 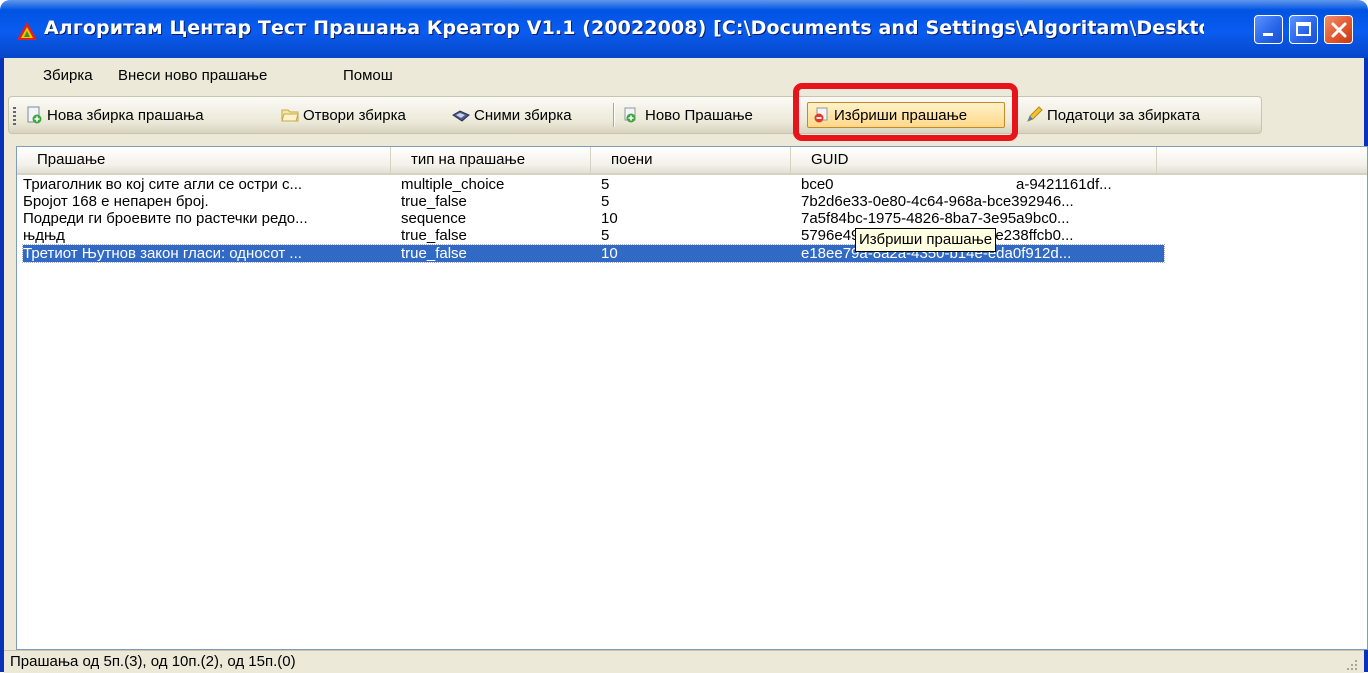 I want to click on new-collection-button: Нова збирка прашања, so click(x=114, y=115).